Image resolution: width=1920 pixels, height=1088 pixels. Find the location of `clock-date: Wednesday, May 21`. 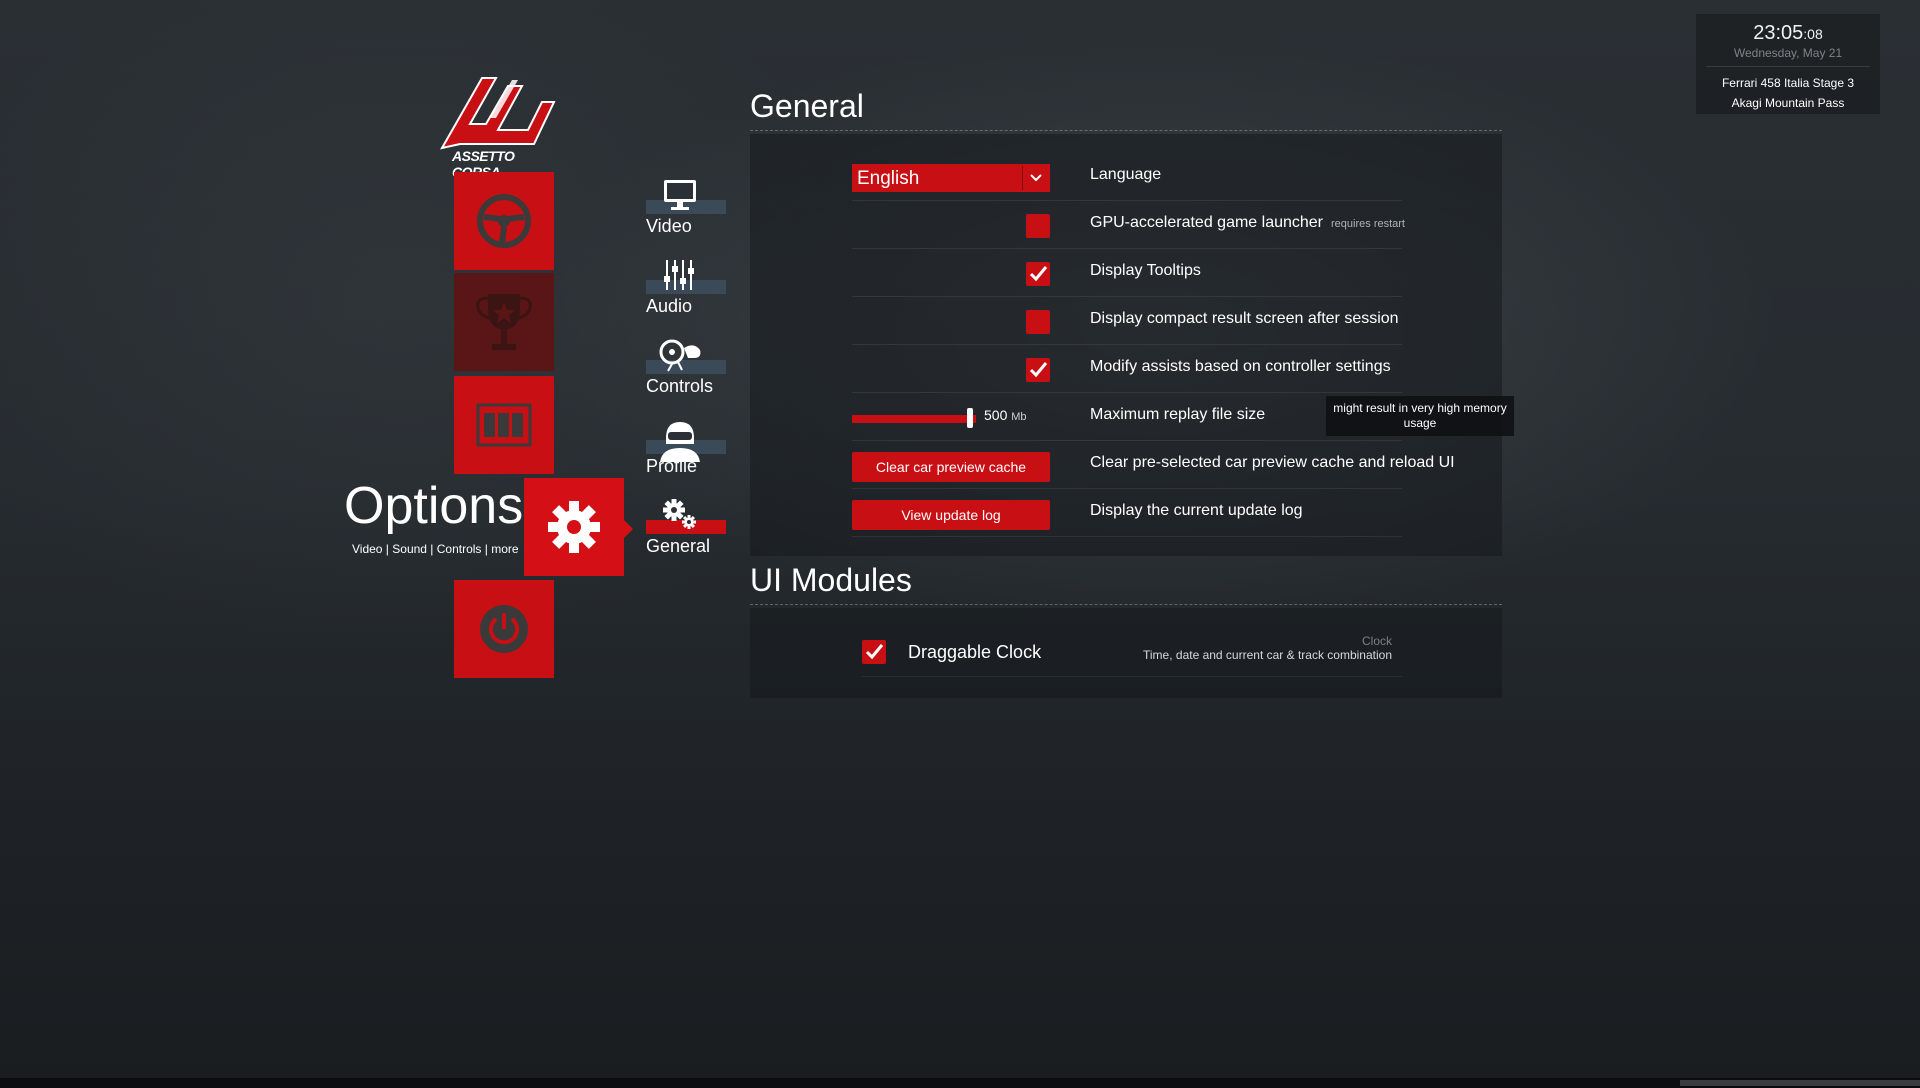

clock-date: Wednesday, May 21 is located at coordinates (1788, 53).